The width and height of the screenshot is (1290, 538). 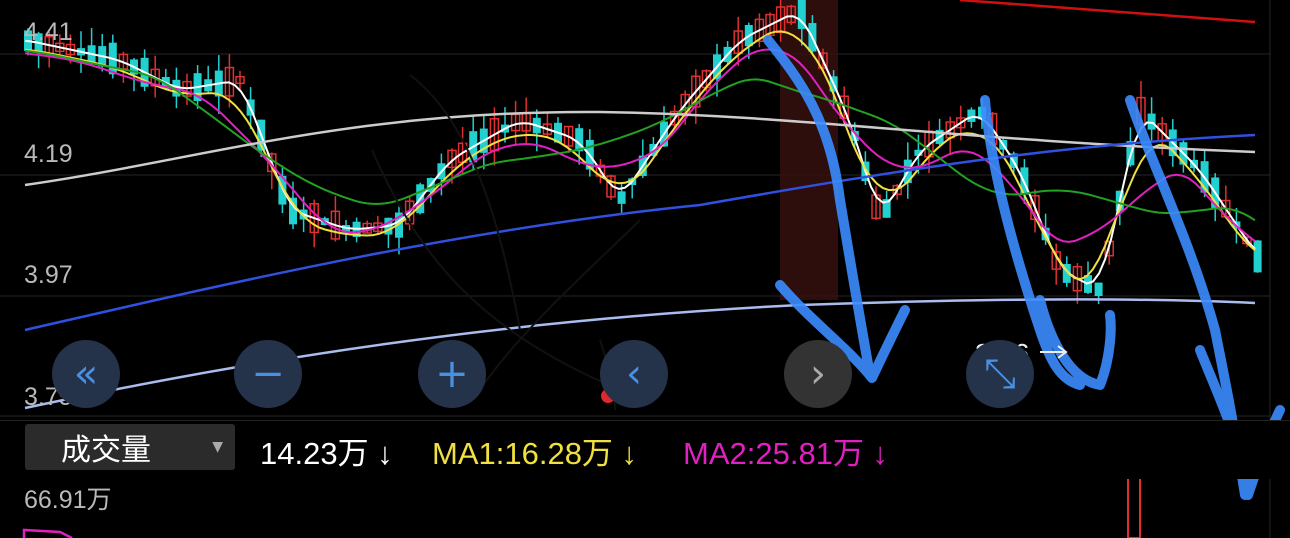 I want to click on ma1-value: MA1:16.28万 ↓, so click(x=535, y=453).